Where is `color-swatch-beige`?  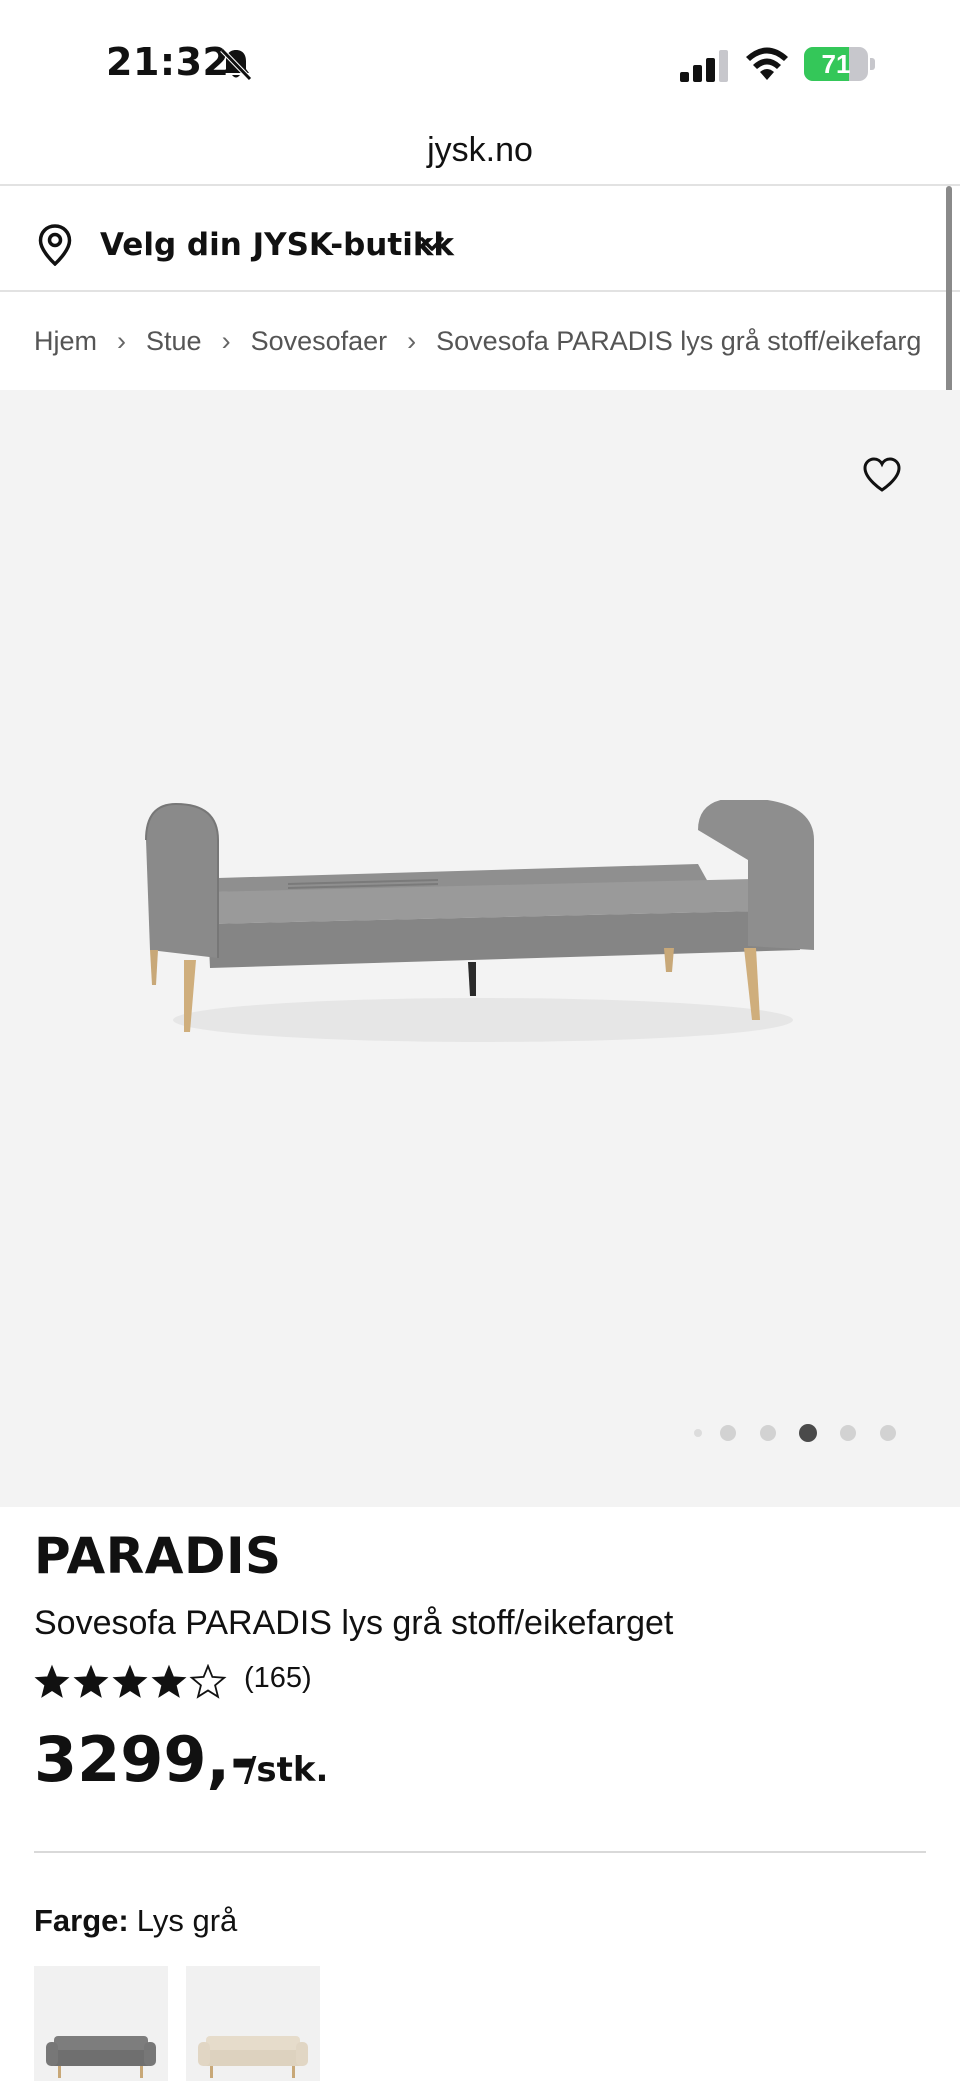
color-swatch-beige is located at coordinates (253, 2023).